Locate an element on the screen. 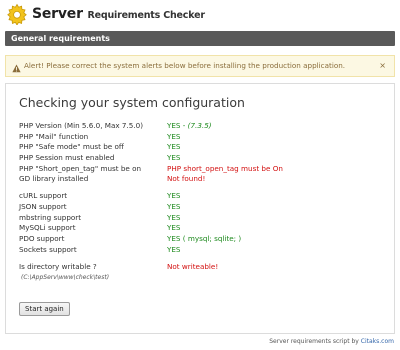  requirement-row: cURL support YES is located at coordinates (199, 196).